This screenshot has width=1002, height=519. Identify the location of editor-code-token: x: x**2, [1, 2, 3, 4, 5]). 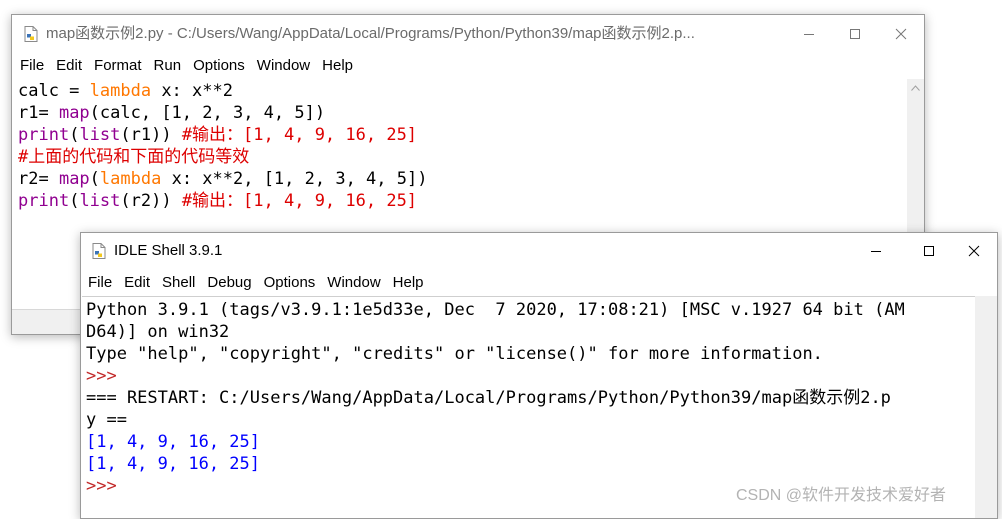
(294, 179).